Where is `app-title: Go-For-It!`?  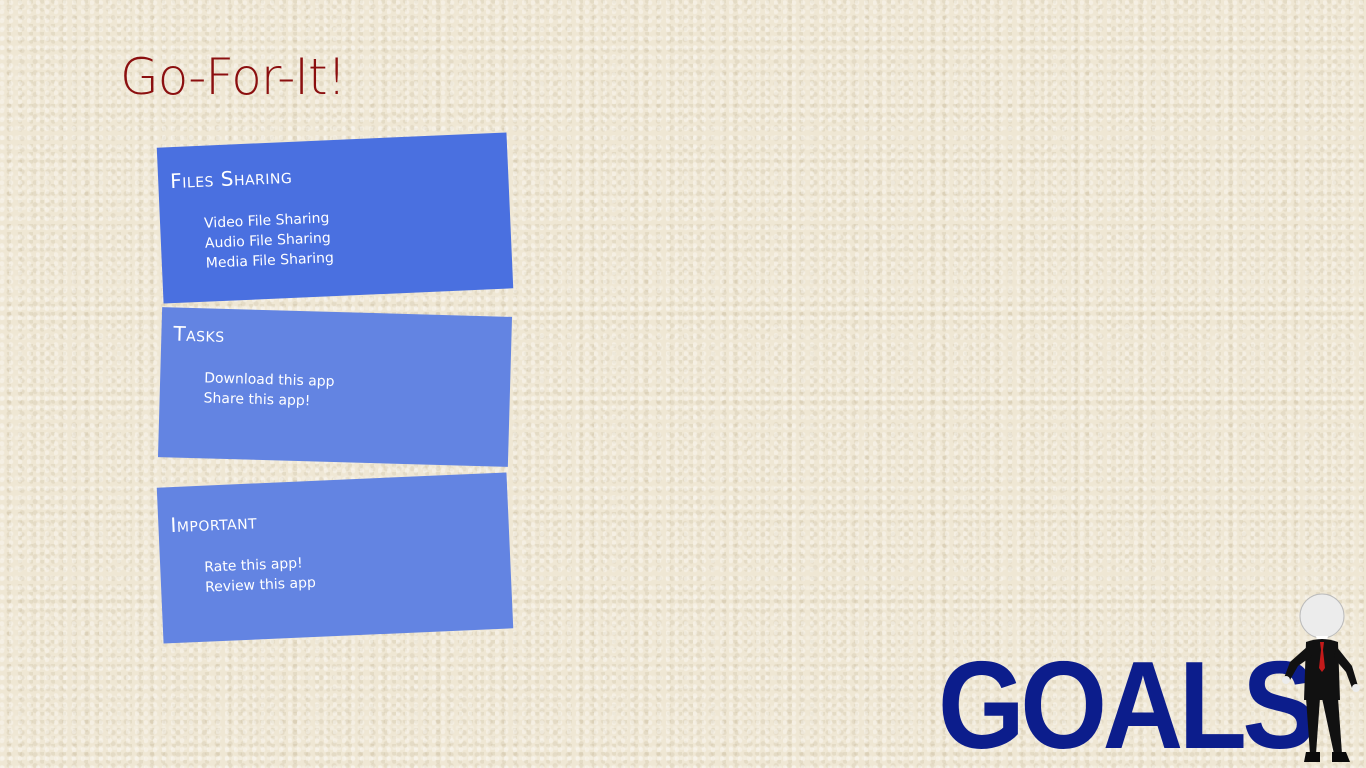
app-title: Go-For-It! is located at coordinates (233, 77).